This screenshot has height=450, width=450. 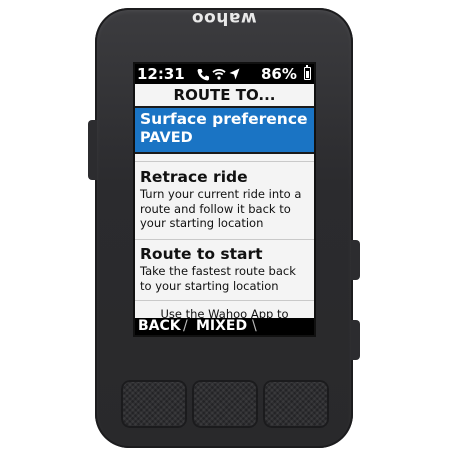 What do you see at coordinates (203, 74) in the screenshot?
I see `phone-icon` at bounding box center [203, 74].